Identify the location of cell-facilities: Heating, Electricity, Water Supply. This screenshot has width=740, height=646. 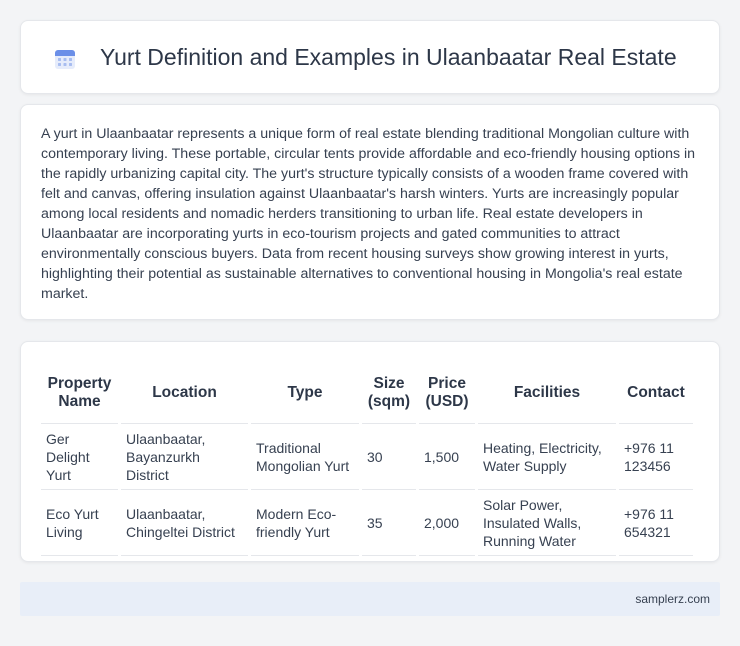
(547, 457).